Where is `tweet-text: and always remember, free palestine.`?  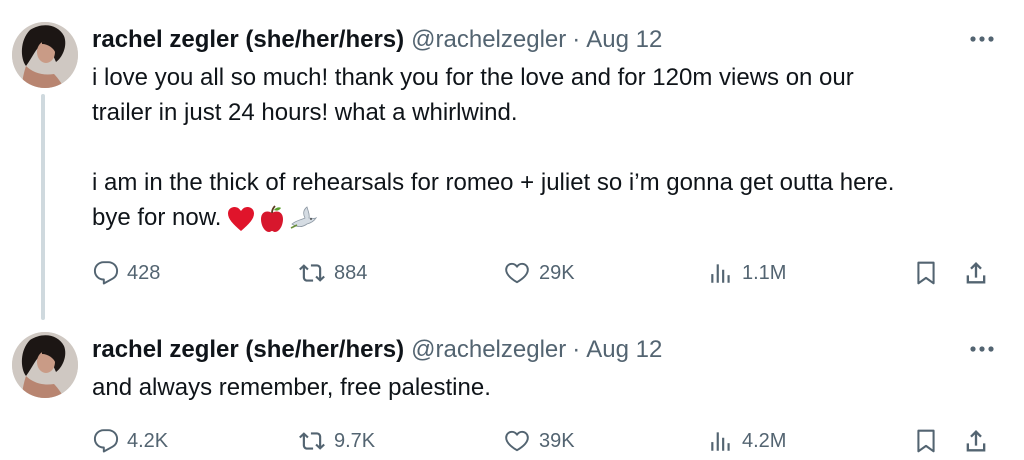
tweet-text: and always remember, free palestine. is located at coordinates (547, 387).